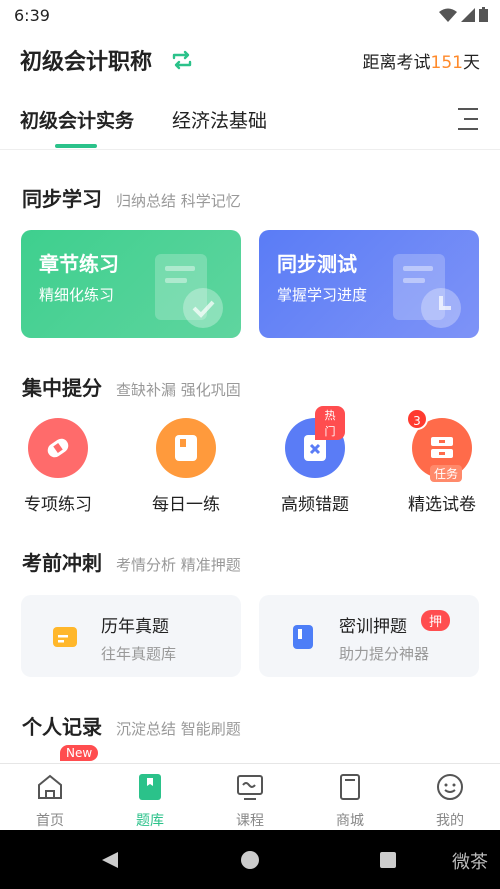 The image size is (500, 889). Describe the element at coordinates (50, 786) in the screenshot. I see `home-icon` at that location.